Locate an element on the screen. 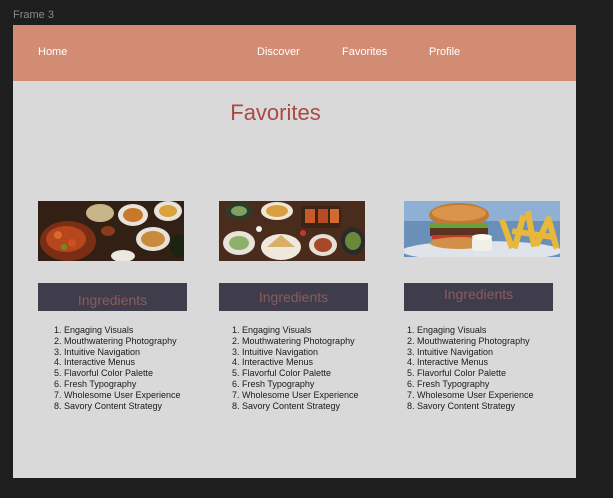 The height and width of the screenshot is (498, 613). nav-discover-link: Discover is located at coordinates (278, 52).